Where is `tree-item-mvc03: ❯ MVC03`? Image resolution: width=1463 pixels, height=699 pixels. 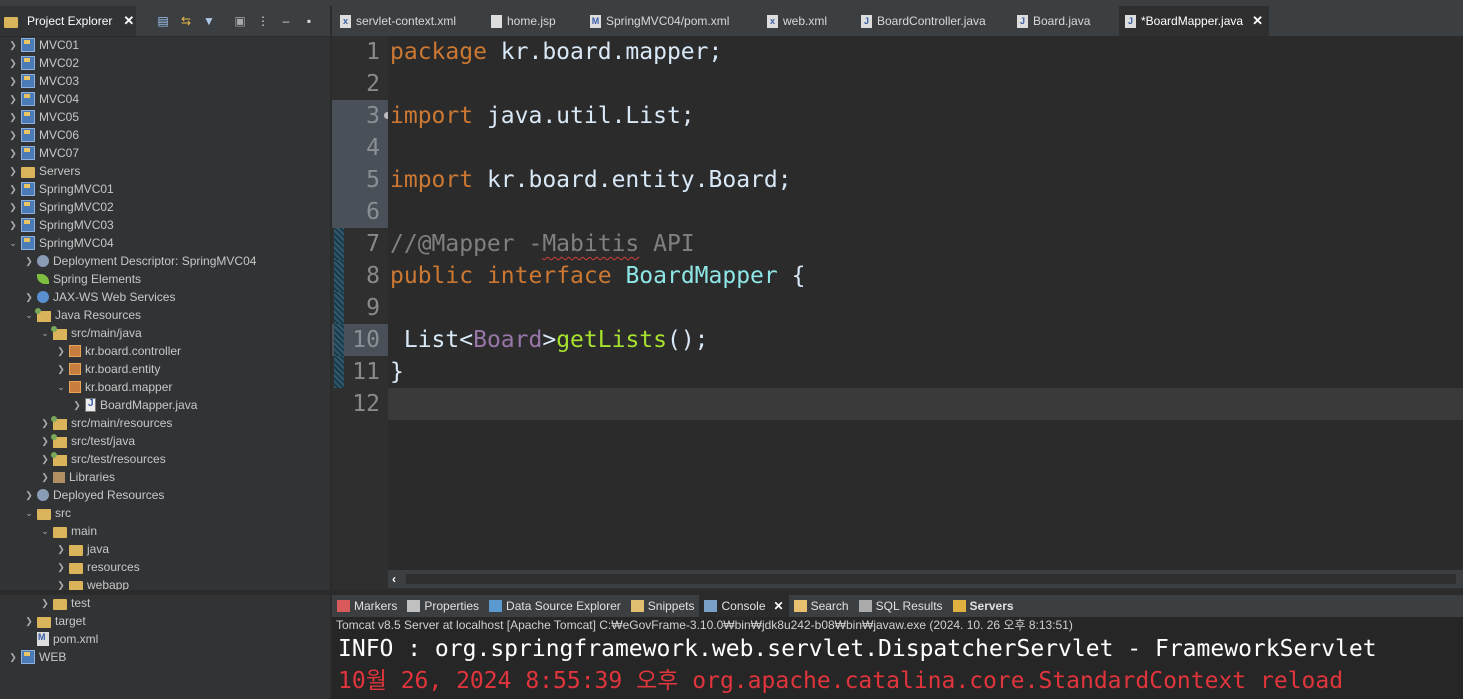 tree-item-mvc03: ❯ MVC03 is located at coordinates (165, 81).